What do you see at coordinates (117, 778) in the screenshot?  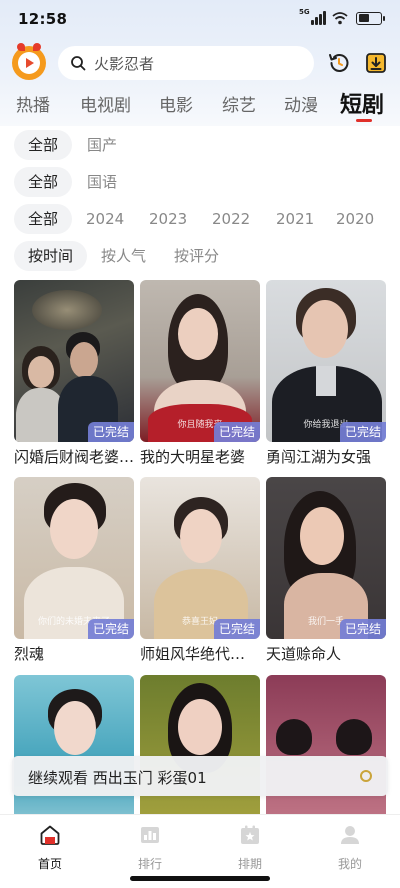 I see `continue-watching-text: 继续观看 西出玉门 彩蛋01` at bounding box center [117, 778].